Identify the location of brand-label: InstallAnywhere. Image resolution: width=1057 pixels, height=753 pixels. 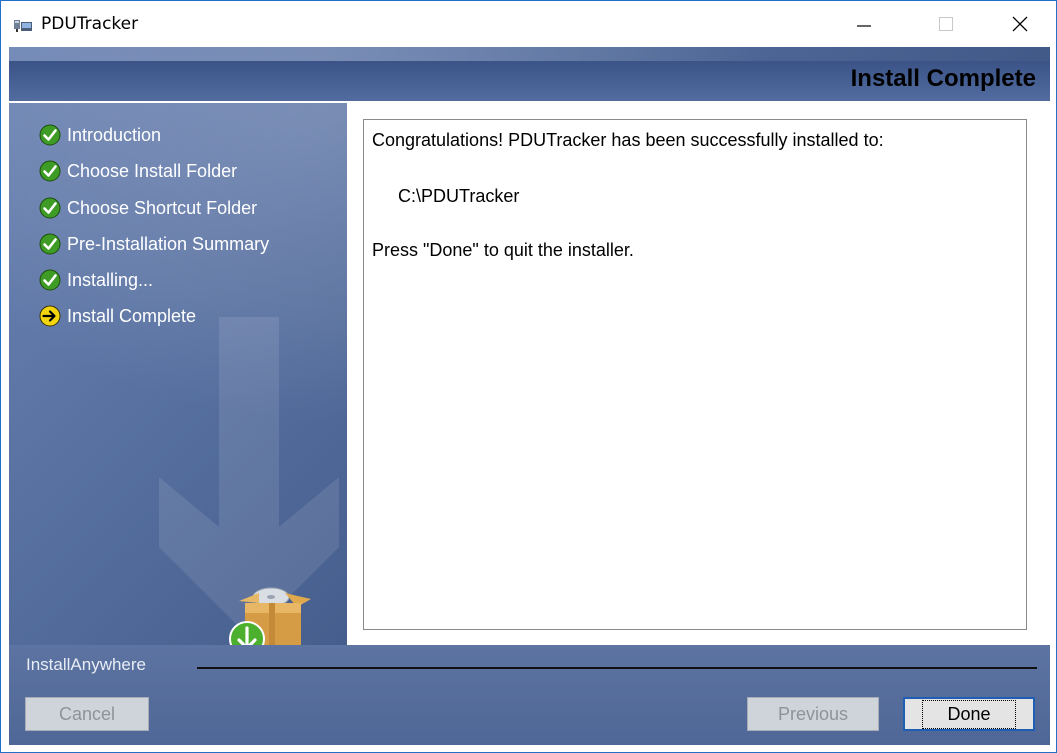
(86, 664).